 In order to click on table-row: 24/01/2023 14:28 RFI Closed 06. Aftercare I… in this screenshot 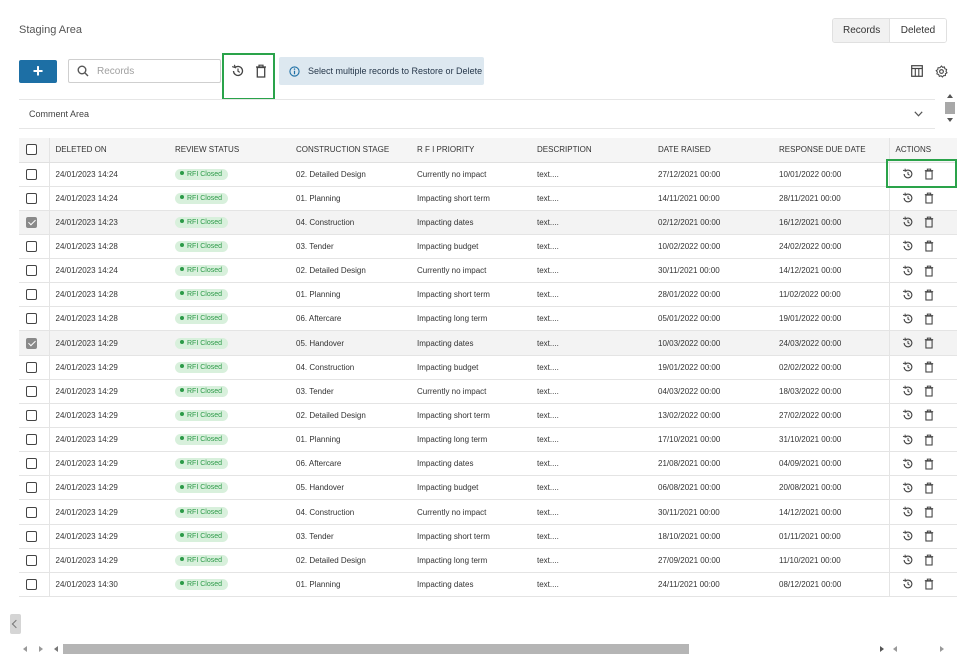, I will do `click(488, 319)`.